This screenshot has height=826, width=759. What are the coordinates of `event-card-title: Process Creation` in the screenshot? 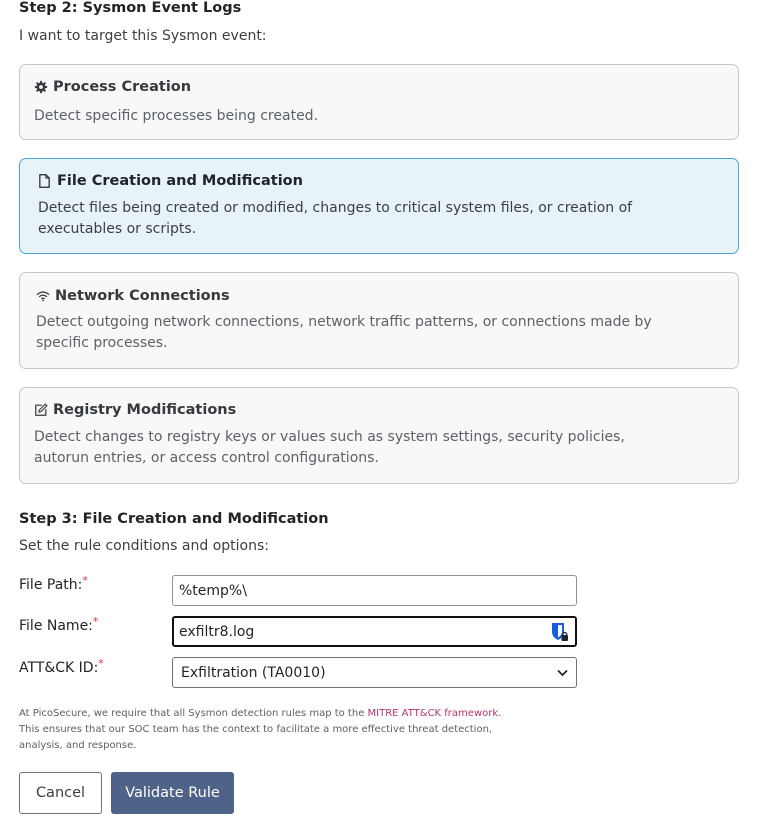 It's located at (122, 87).